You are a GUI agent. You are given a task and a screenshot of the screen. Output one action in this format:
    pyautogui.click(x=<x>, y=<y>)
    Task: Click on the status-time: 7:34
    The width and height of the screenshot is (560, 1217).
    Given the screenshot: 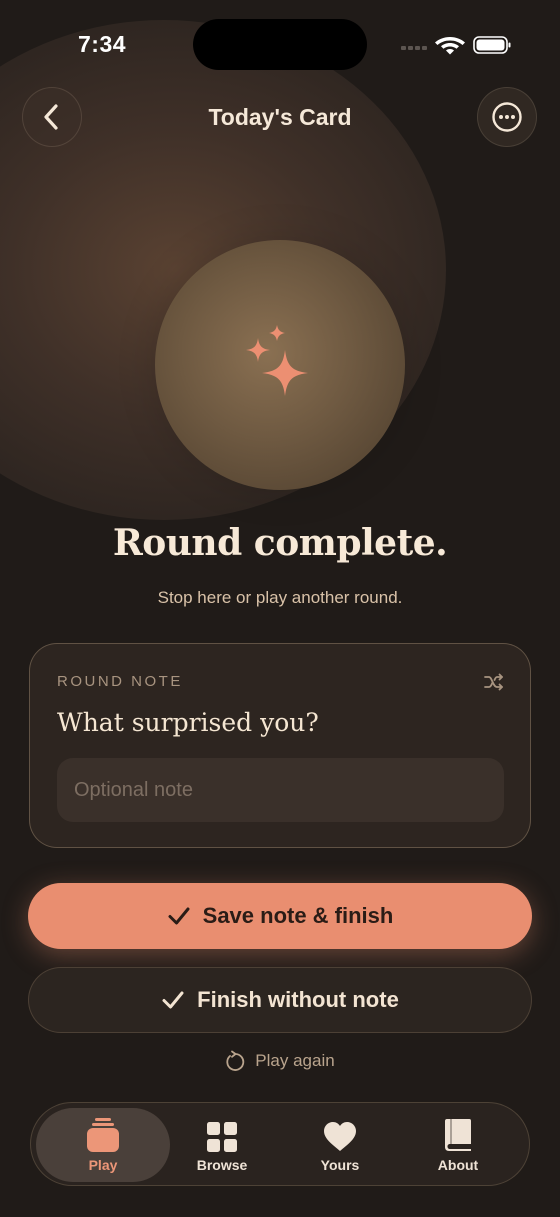 What is the action you would take?
    pyautogui.click(x=102, y=44)
    